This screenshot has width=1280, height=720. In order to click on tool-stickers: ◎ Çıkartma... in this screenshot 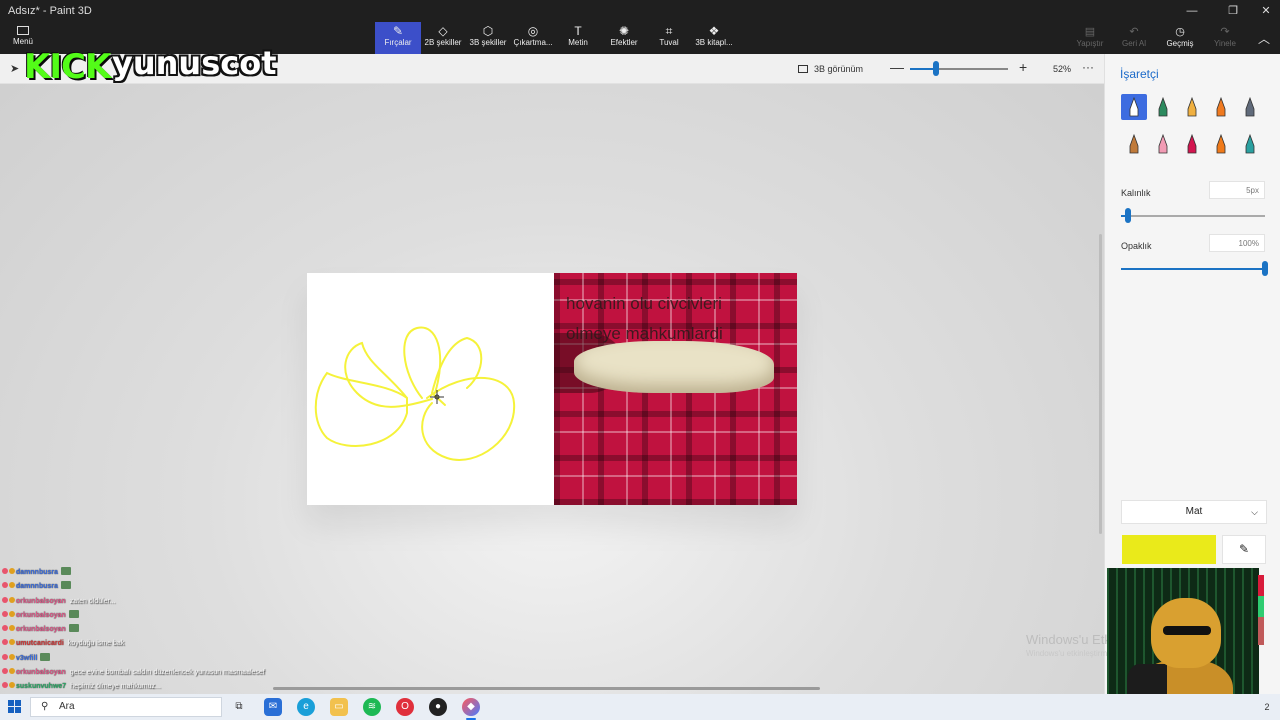, I will do `click(533, 38)`.